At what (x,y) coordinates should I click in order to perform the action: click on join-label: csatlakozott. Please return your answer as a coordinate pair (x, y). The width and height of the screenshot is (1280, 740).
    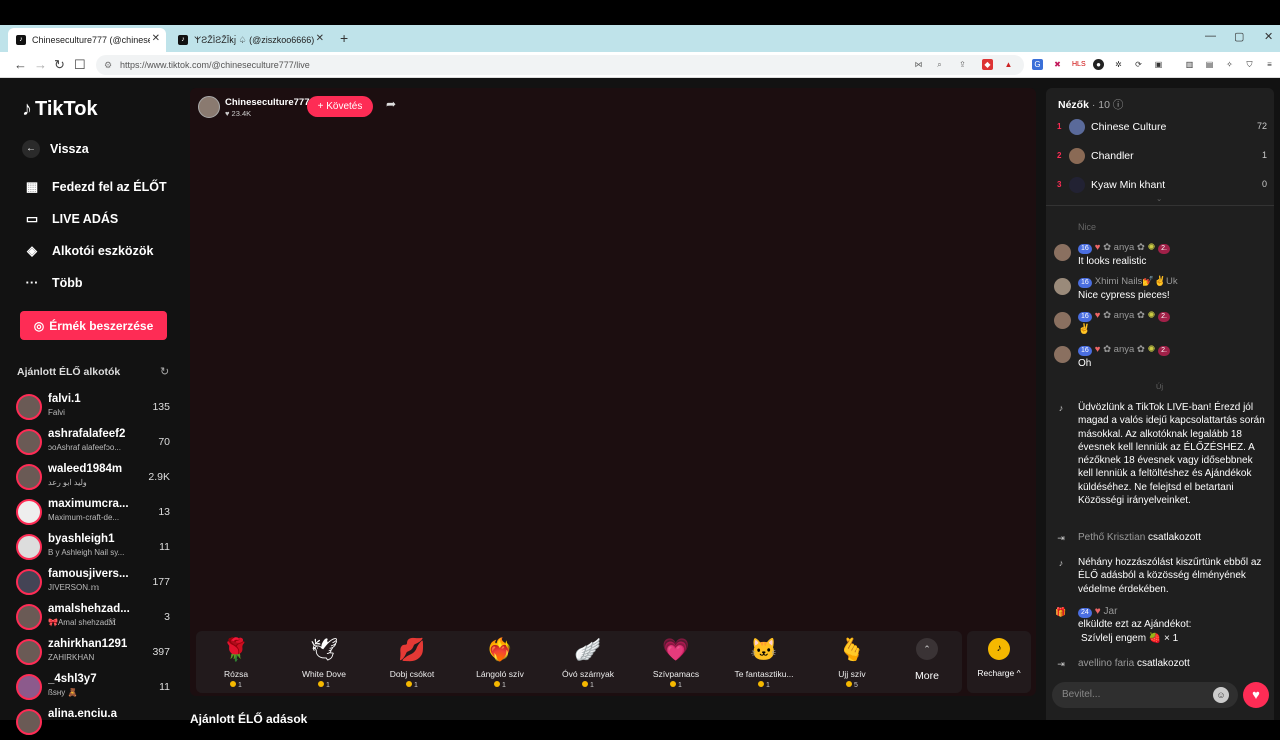
    Looking at the image, I should click on (1163, 663).